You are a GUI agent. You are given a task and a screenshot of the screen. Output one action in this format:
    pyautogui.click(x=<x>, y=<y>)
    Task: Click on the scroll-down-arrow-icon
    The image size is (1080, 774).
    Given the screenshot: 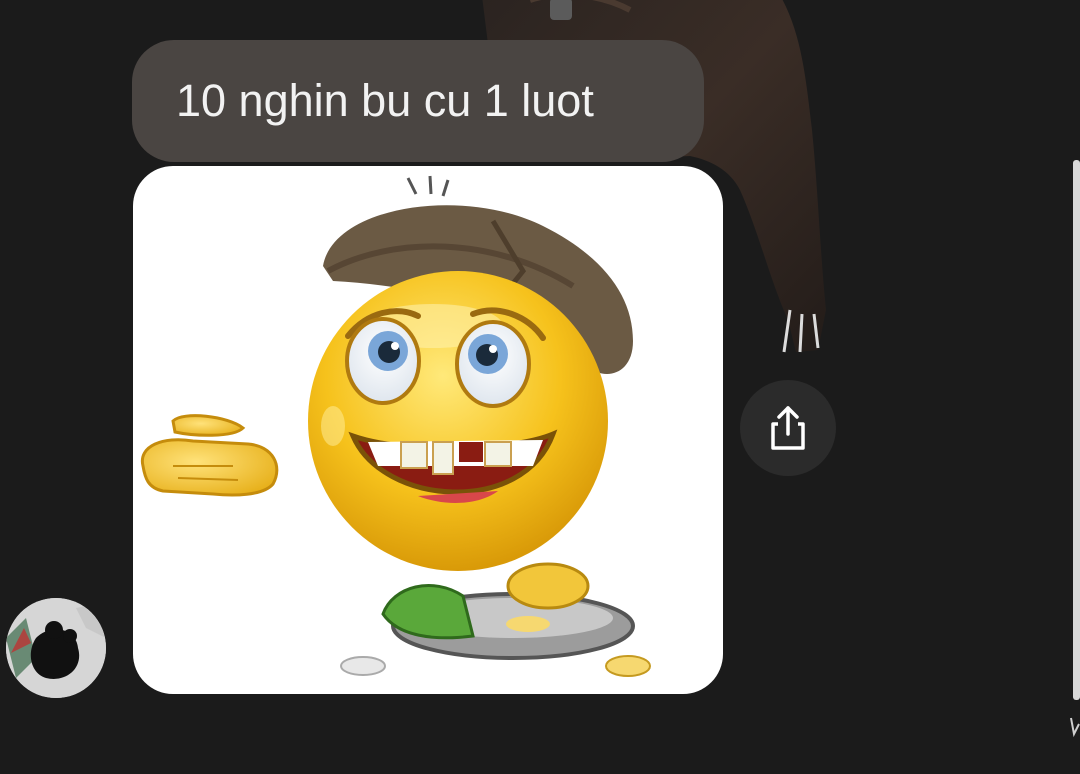 What is the action you would take?
    pyautogui.click(x=1074, y=727)
    